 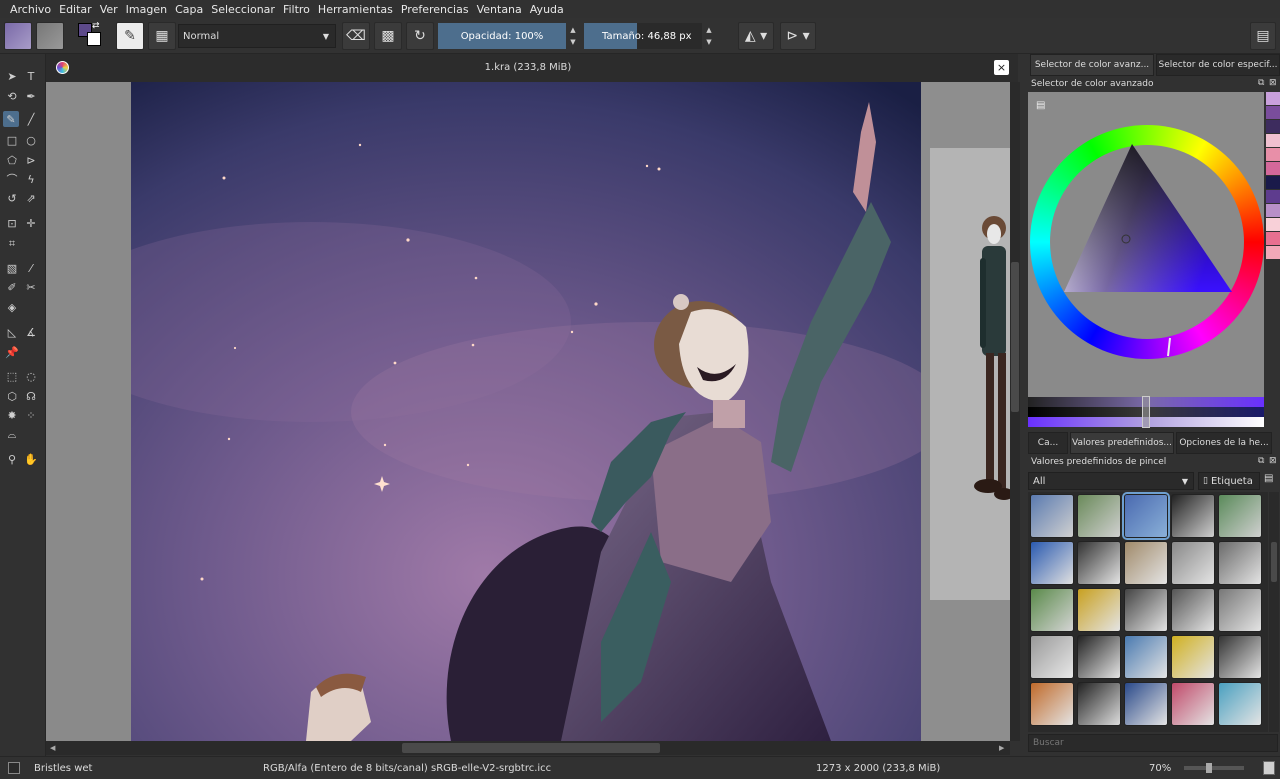 I want to click on menu-ventana: Ventana, so click(x=499, y=9).